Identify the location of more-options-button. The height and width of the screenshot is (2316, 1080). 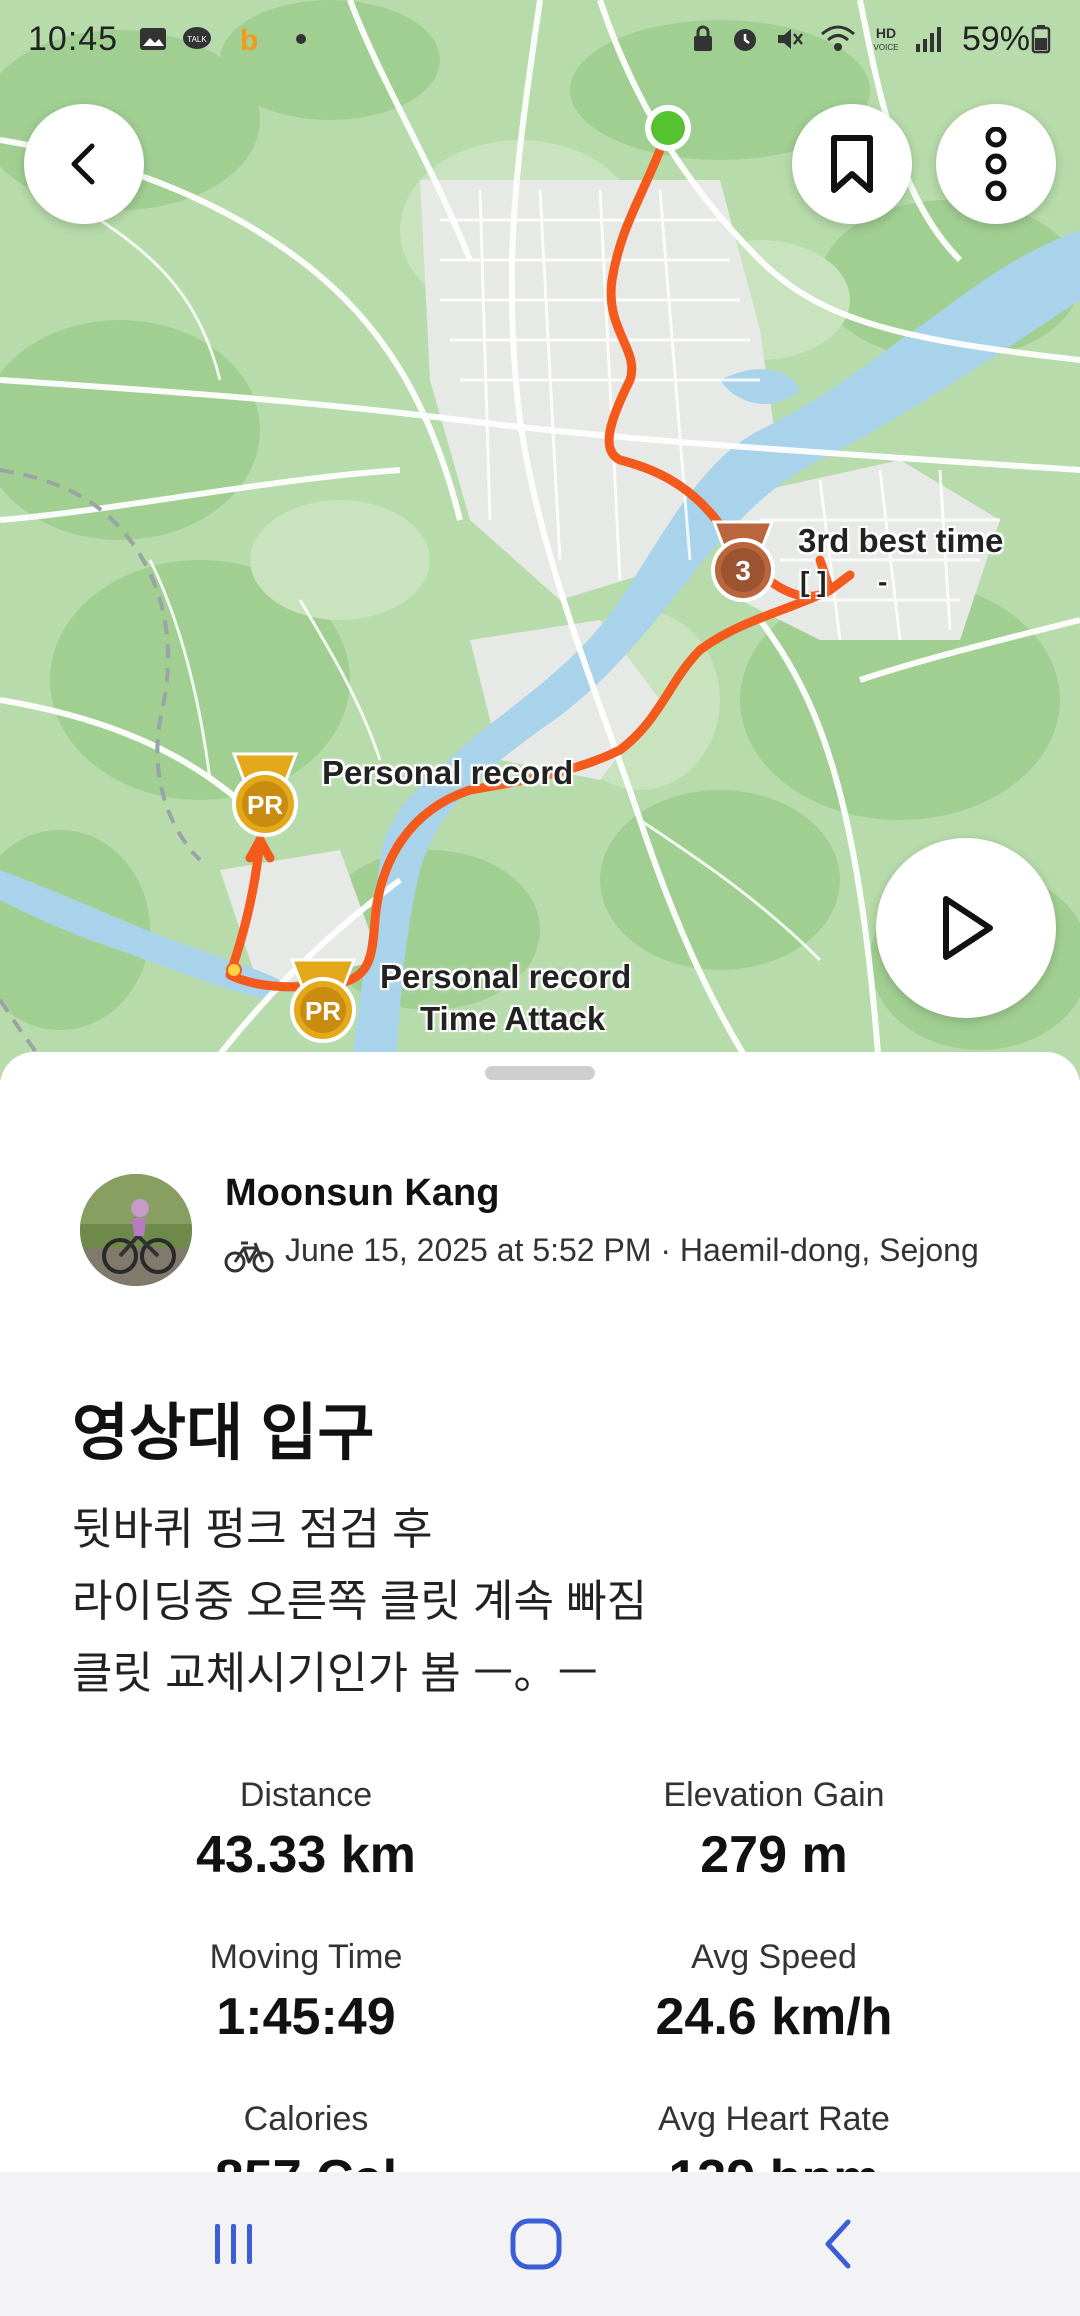
(996, 164).